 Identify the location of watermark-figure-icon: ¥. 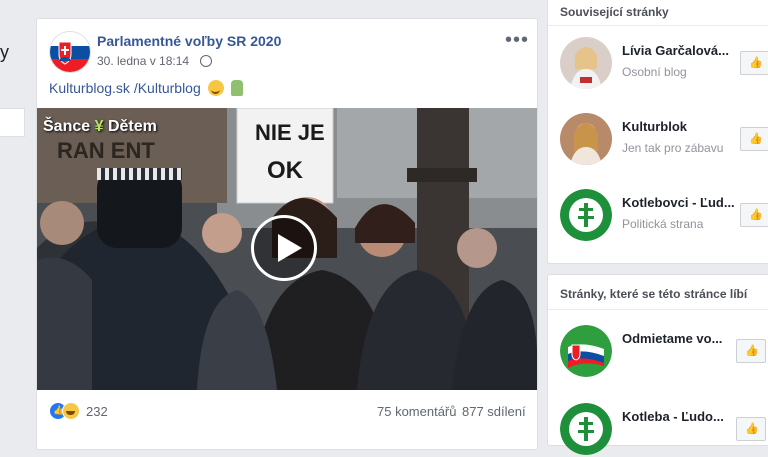
(99, 126).